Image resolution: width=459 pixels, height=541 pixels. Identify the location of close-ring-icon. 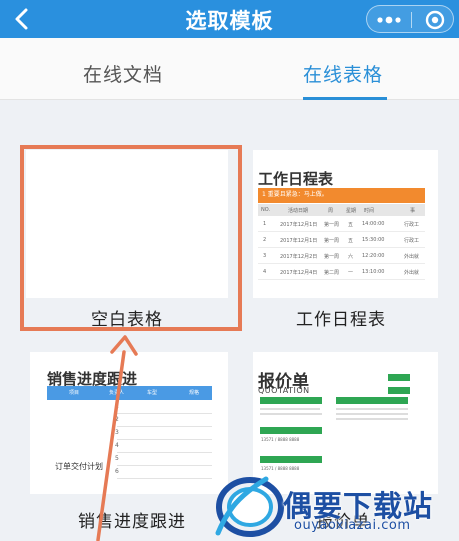
(435, 20).